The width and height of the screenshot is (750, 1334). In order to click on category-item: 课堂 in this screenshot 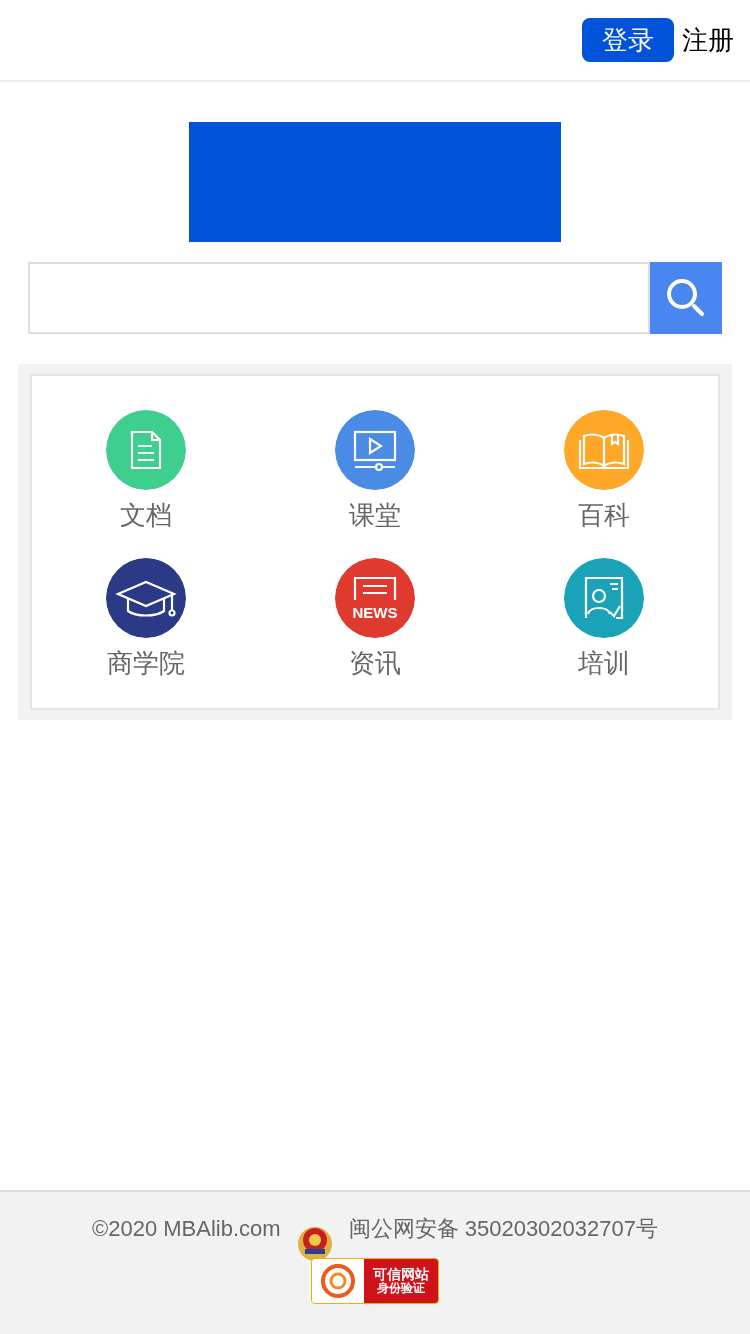, I will do `click(375, 470)`.